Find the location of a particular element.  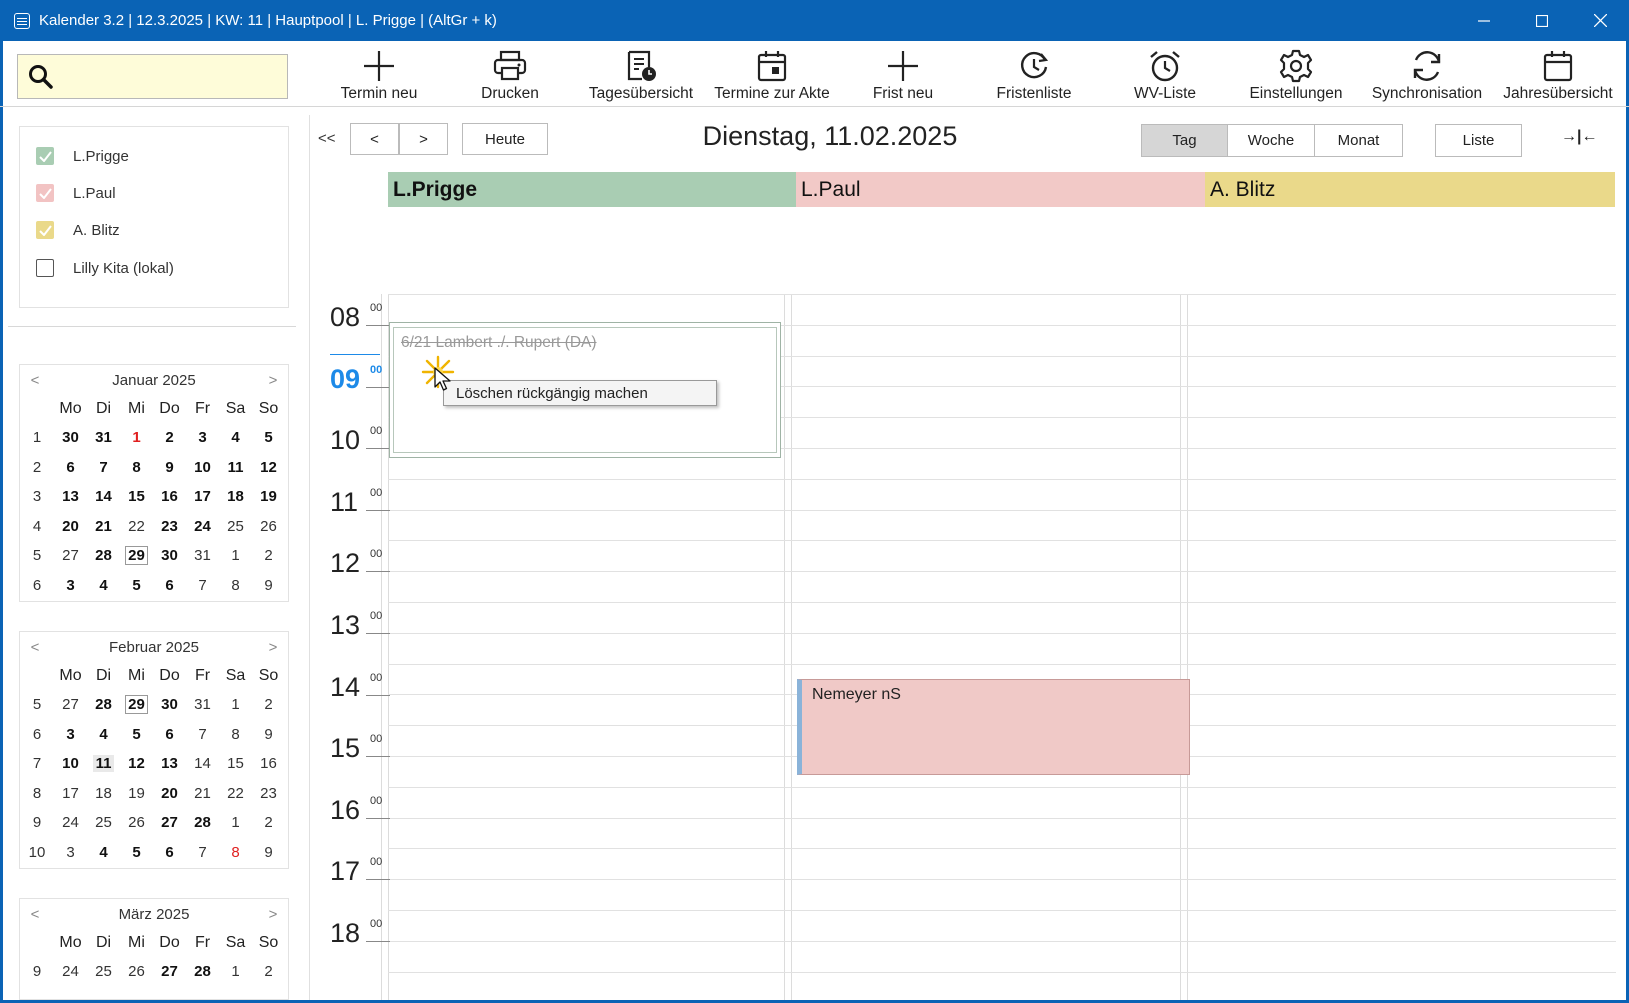

mini-calendar-day: 25 is located at coordinates (235, 527).